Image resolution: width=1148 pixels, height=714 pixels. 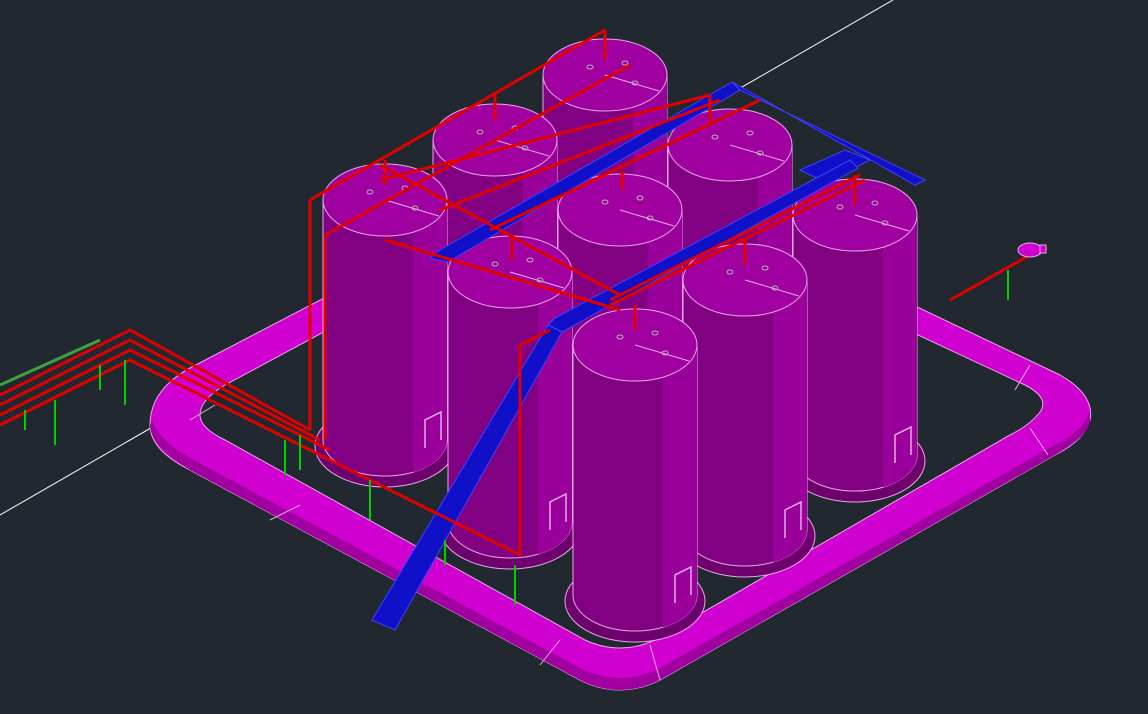 What do you see at coordinates (1032, 250) in the screenshot?
I see `pump-right` at bounding box center [1032, 250].